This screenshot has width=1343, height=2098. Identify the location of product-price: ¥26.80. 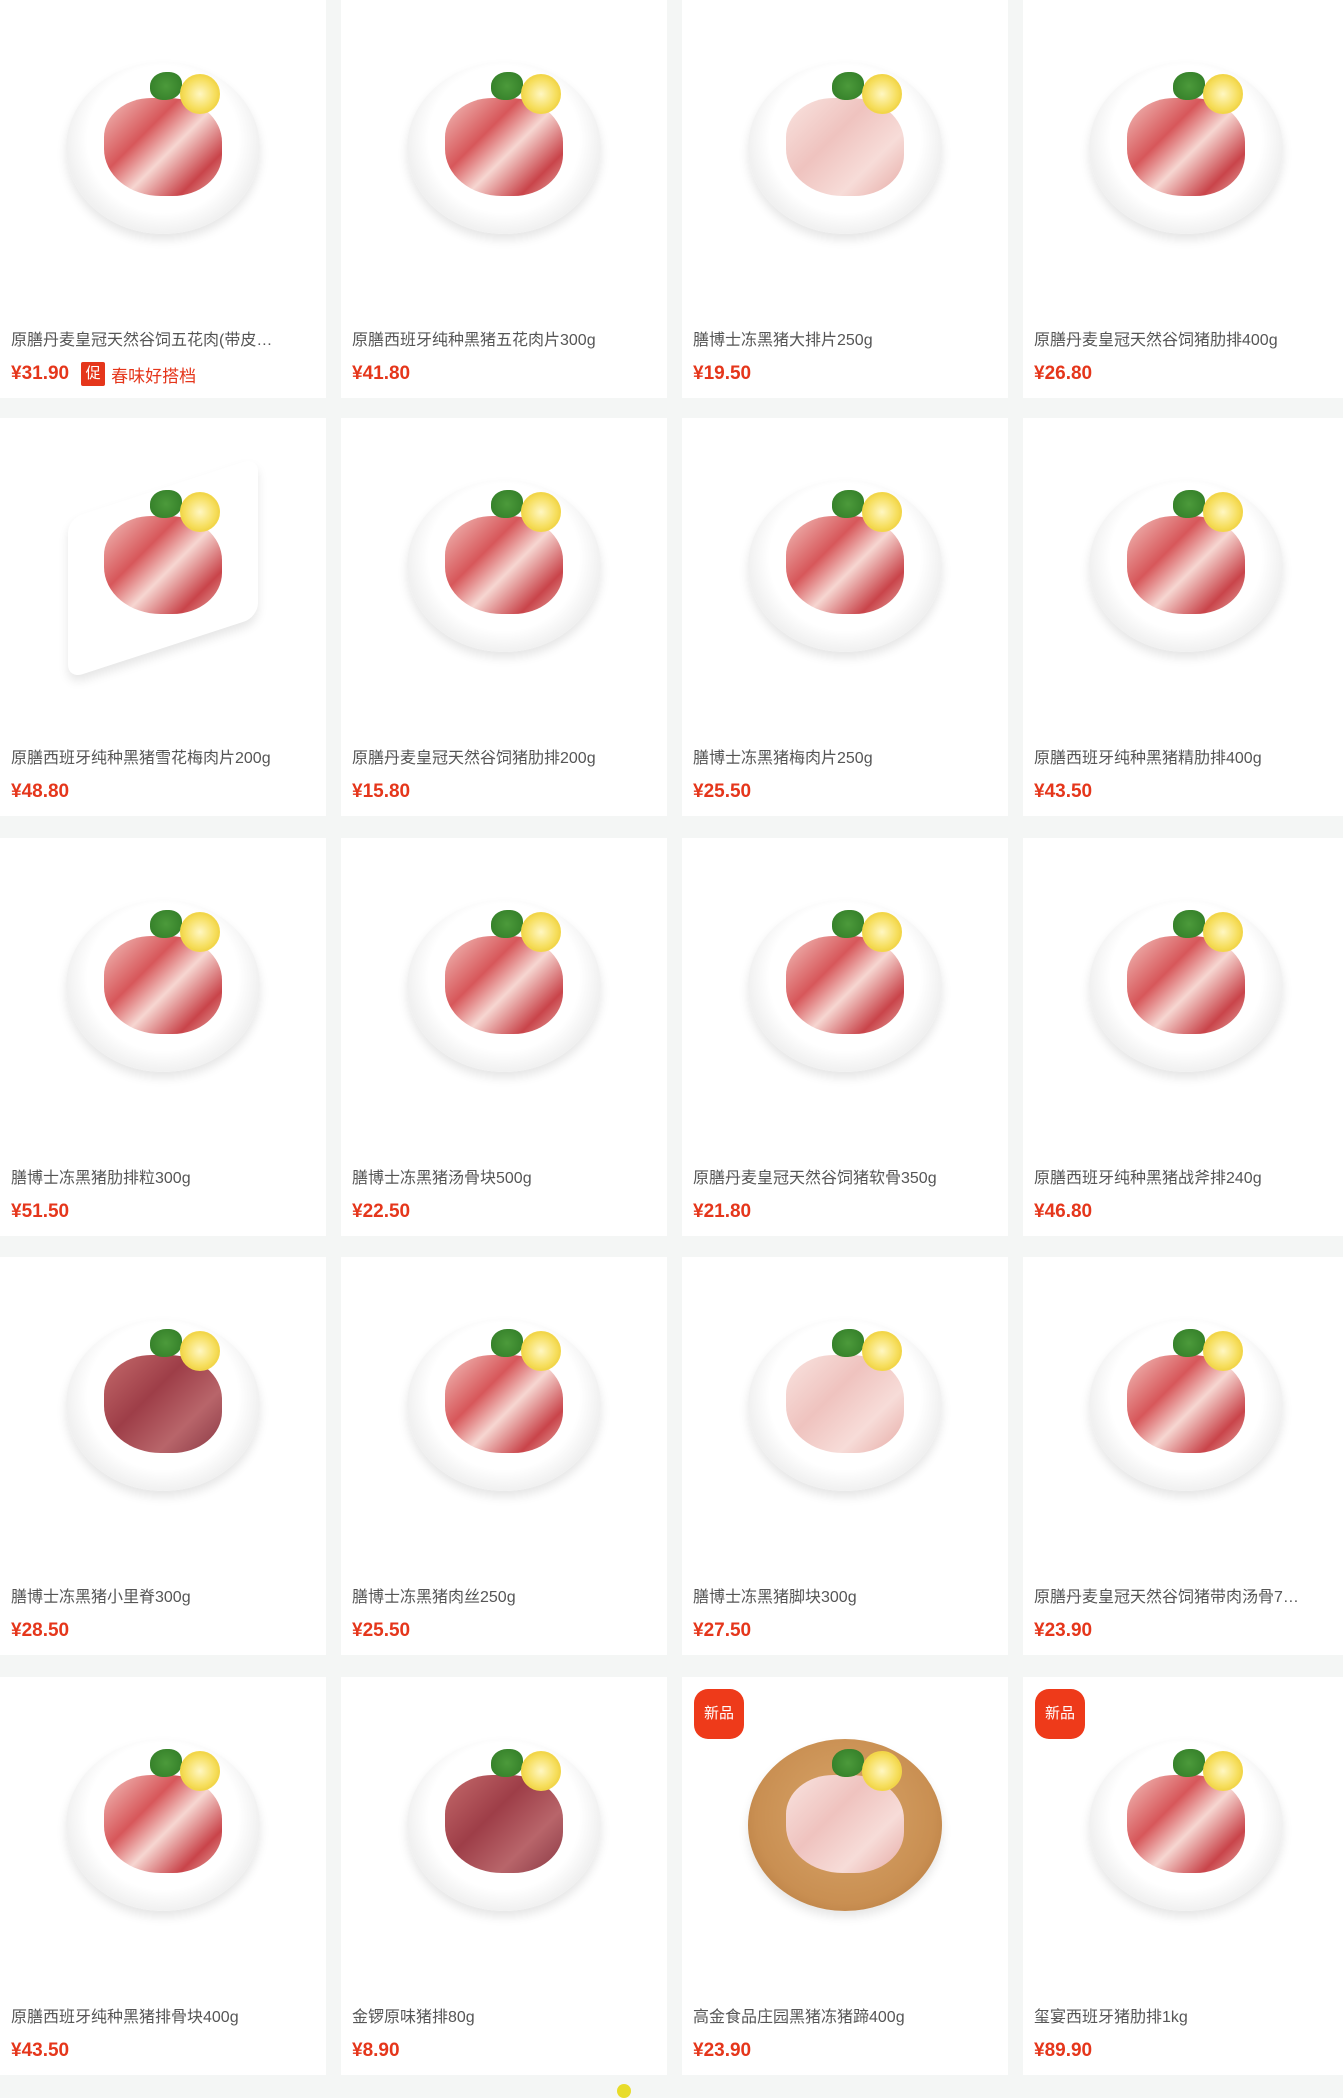
(1063, 373).